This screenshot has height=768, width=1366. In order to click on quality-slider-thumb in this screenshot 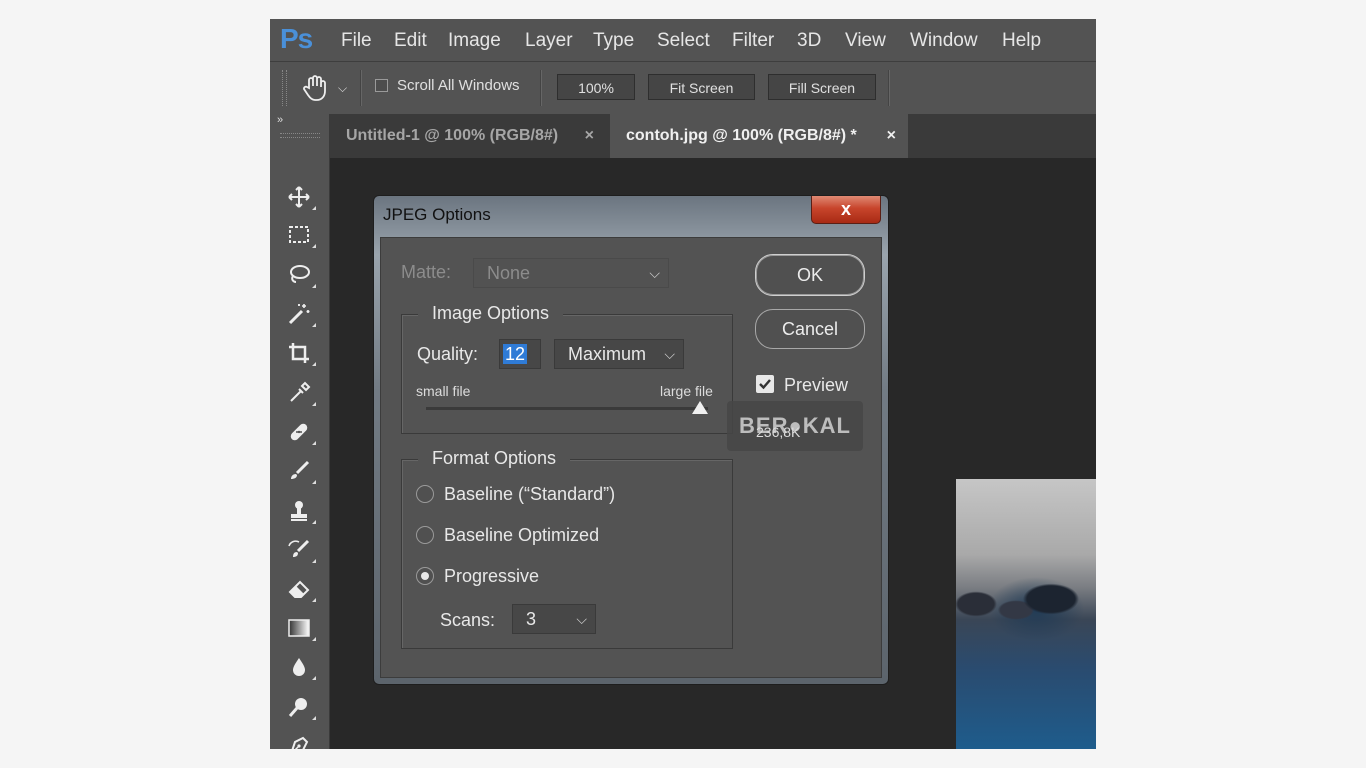, I will do `click(700, 407)`.